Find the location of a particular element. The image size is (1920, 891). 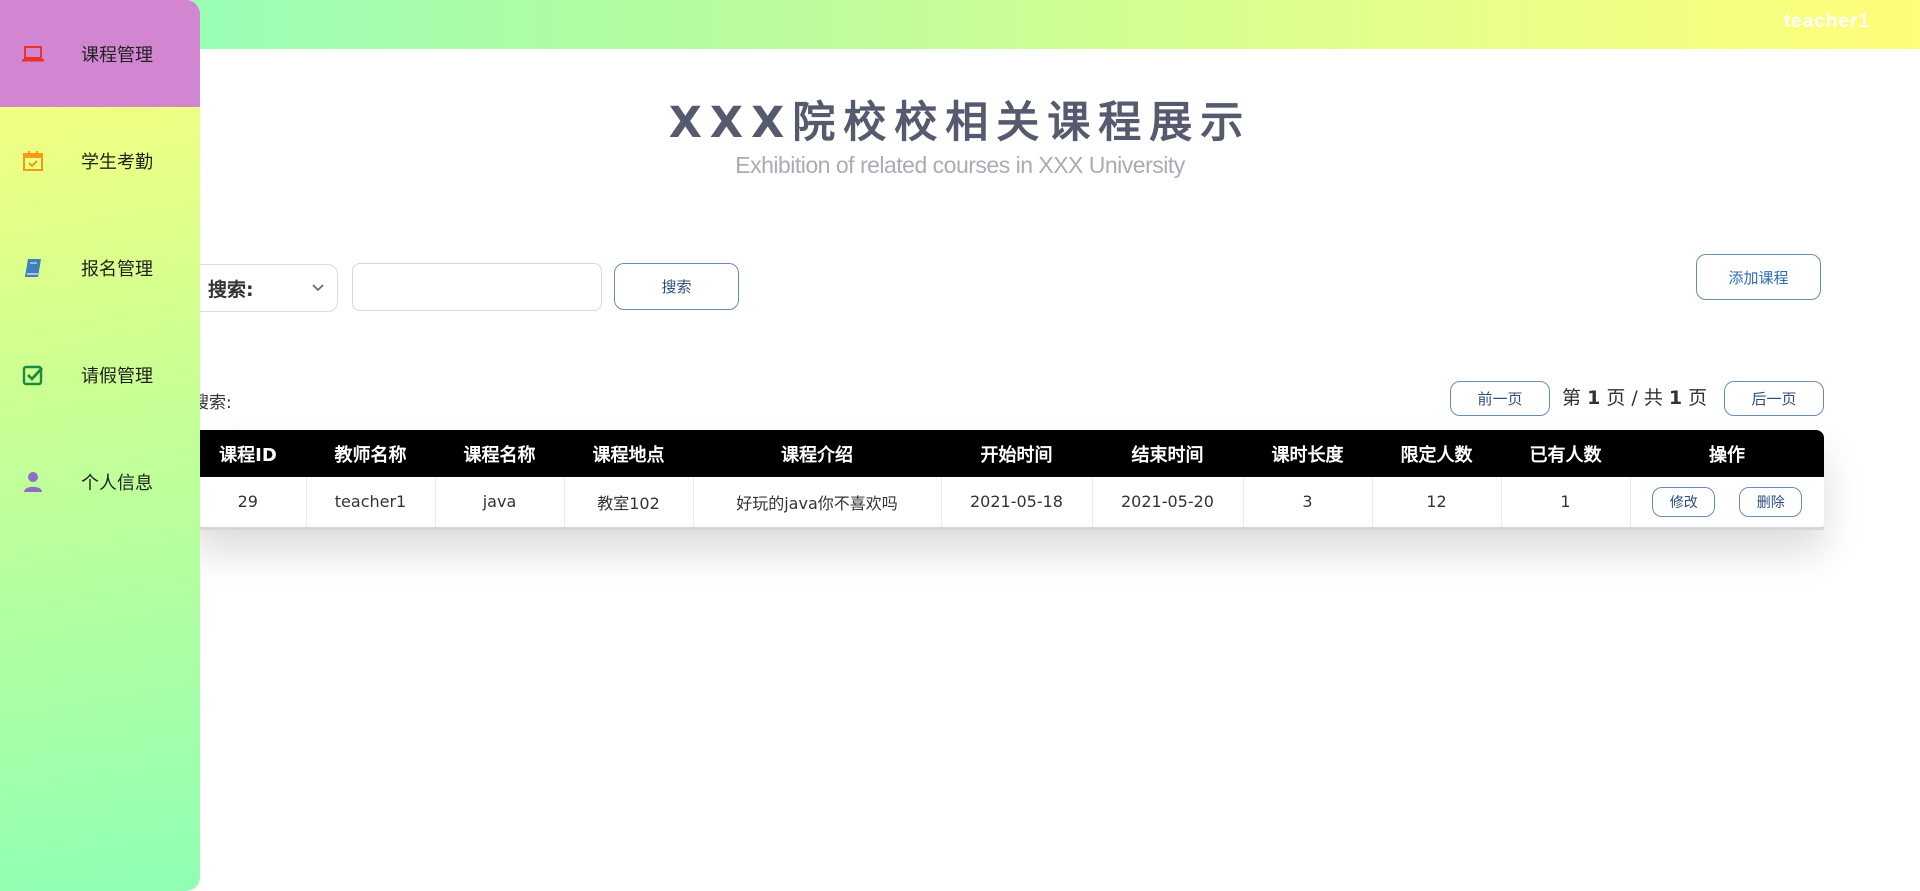

search-input is located at coordinates (477, 287).